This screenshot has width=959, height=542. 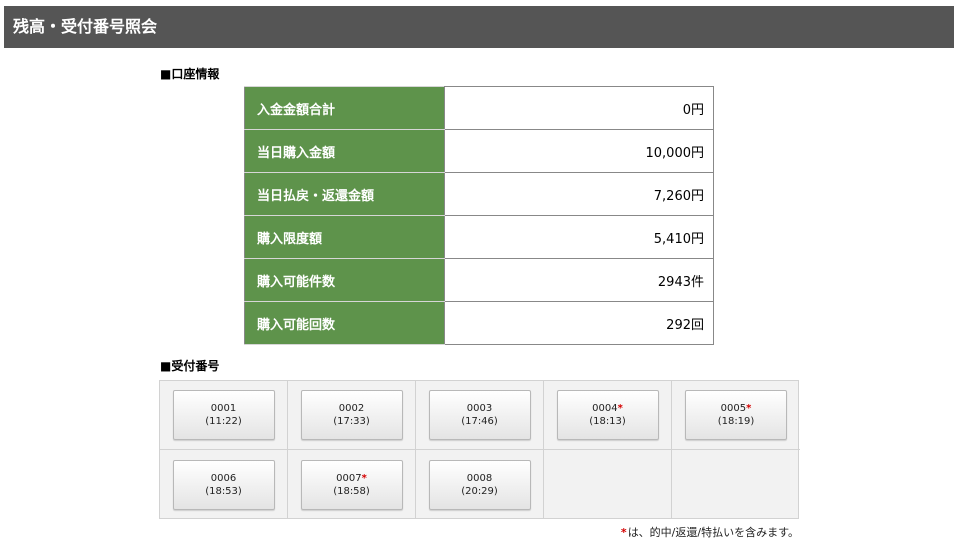 I want to click on receipt-number: 0002, so click(x=351, y=408).